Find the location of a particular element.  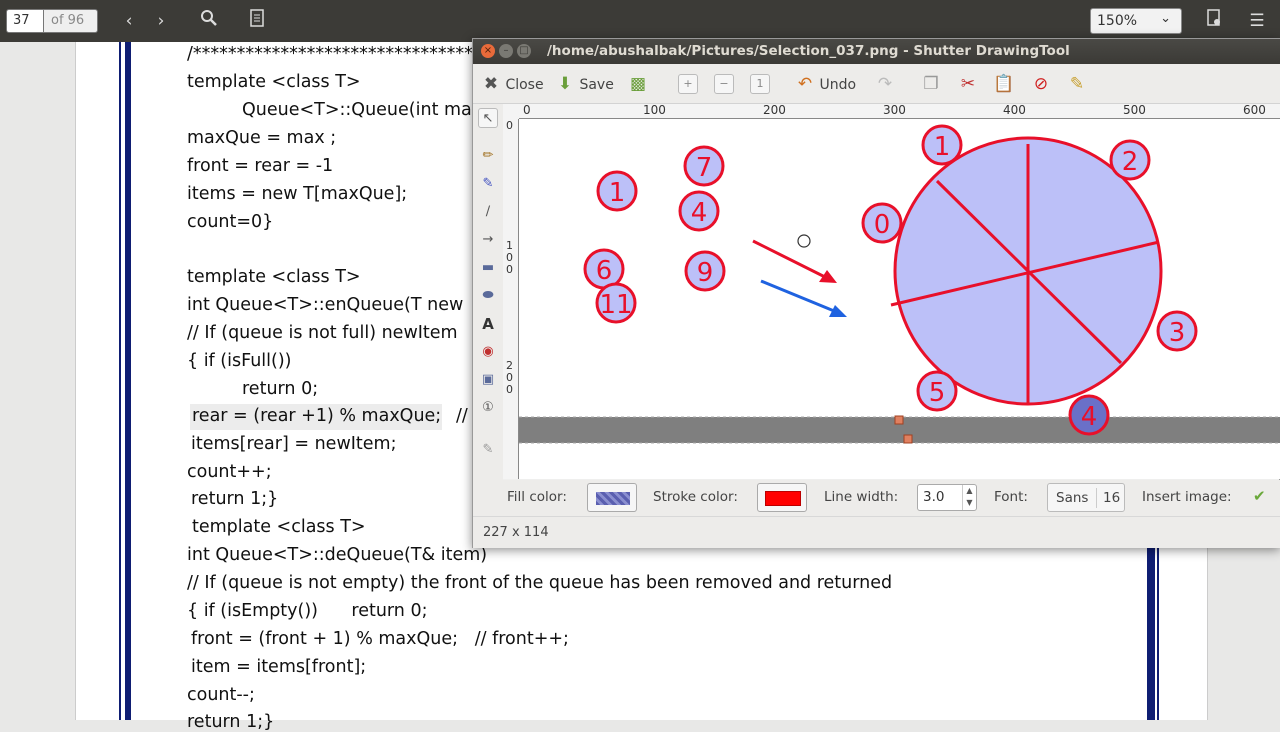

chevron-down-icon: ⌄ is located at coordinates (1165, 18).